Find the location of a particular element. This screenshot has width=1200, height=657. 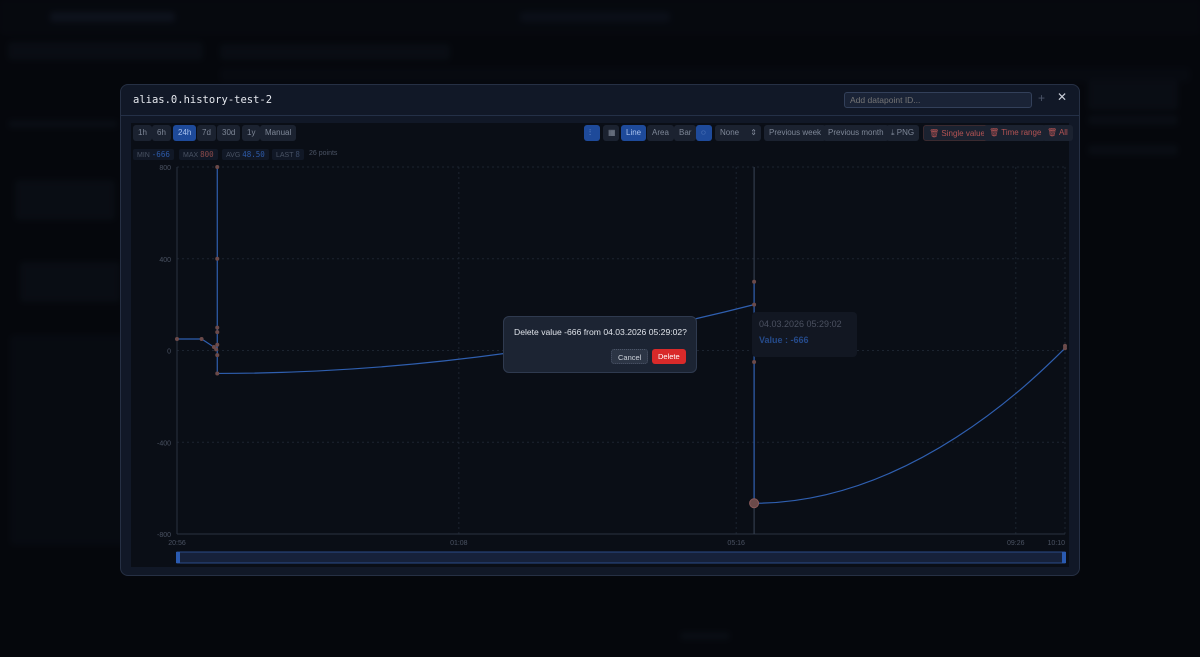

x-tick-label: 09:26 is located at coordinates (1016, 543).